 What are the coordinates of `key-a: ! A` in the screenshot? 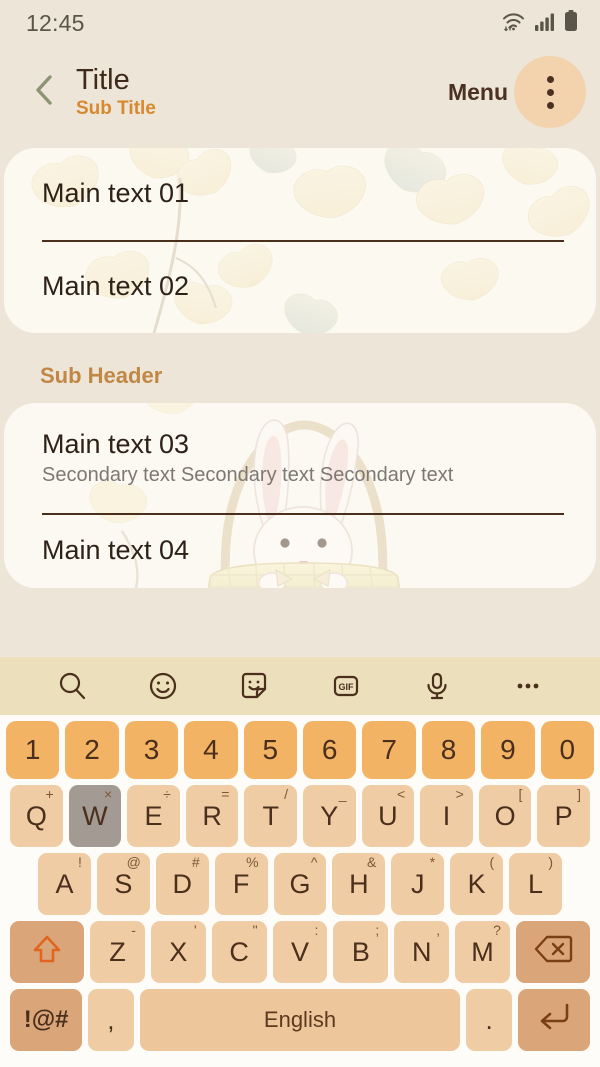 It's located at (64, 884).